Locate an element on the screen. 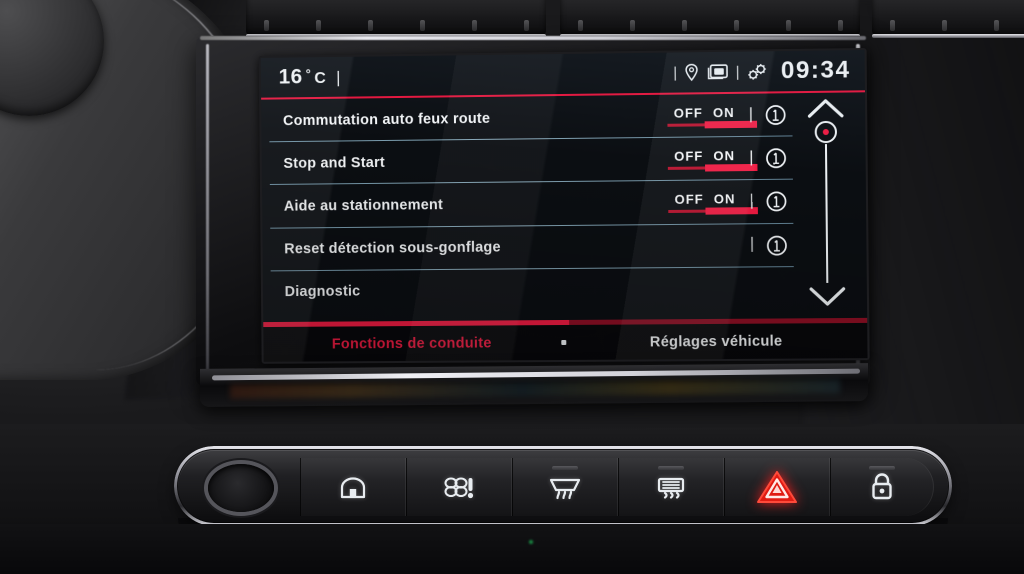 The height and width of the screenshot is (574, 1024). air-vent-center is located at coordinates (710, 19).